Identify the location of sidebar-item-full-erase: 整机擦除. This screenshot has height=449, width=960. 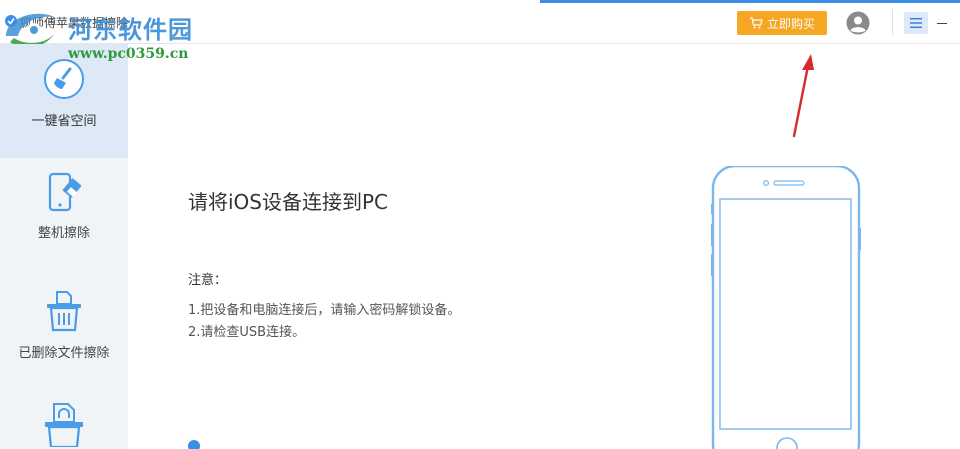
(64, 212).